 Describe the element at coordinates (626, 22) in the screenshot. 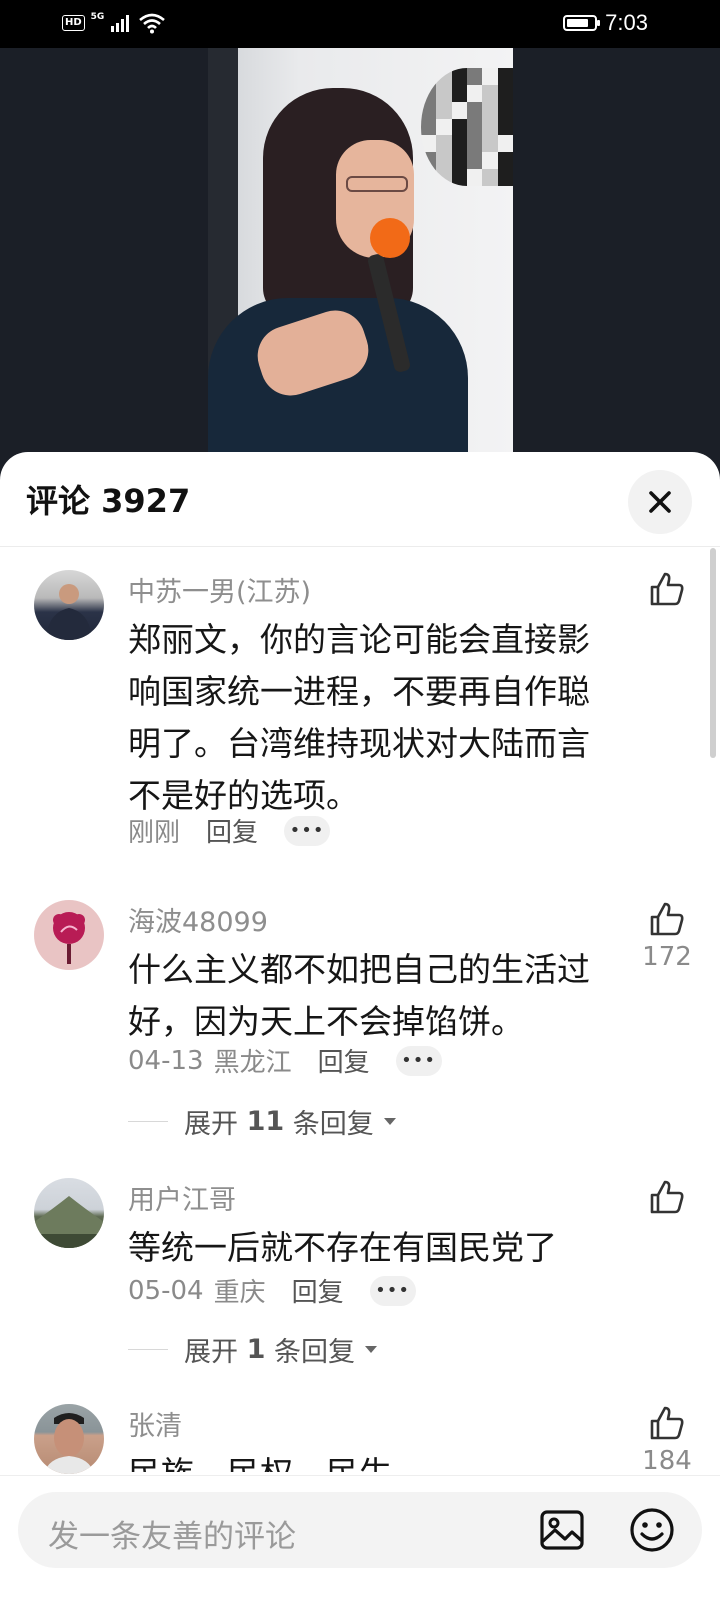

I see `clock: 7:03` at that location.